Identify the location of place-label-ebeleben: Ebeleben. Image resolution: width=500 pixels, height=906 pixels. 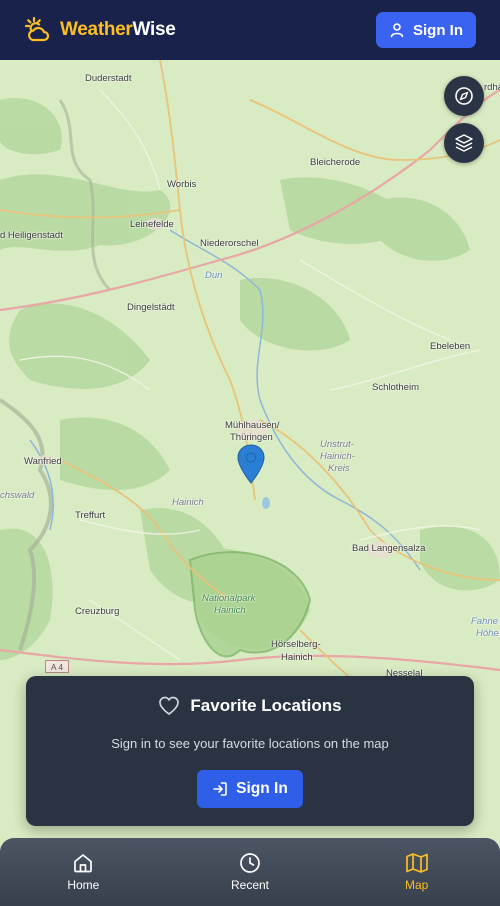
(450, 346).